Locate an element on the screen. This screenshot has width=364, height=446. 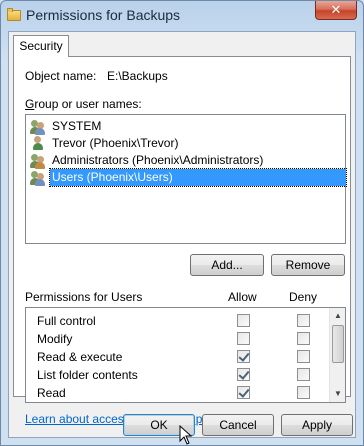
permission-row: List folder contents is located at coordinates (178, 375).